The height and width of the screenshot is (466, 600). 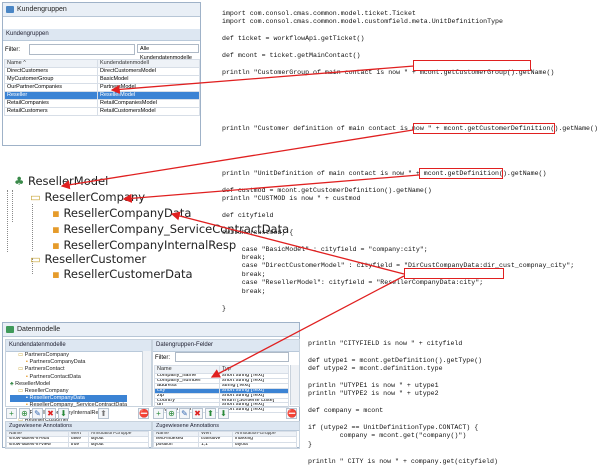 I want to click on arrow-customer-definition-to-reseller-model, so click(x=237, y=159).